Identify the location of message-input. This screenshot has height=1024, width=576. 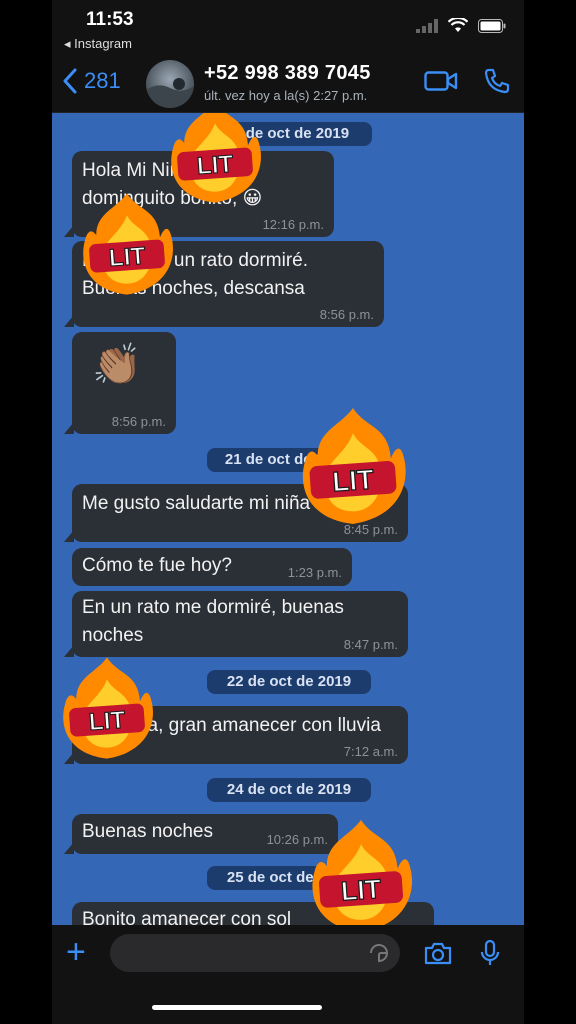
(255, 953).